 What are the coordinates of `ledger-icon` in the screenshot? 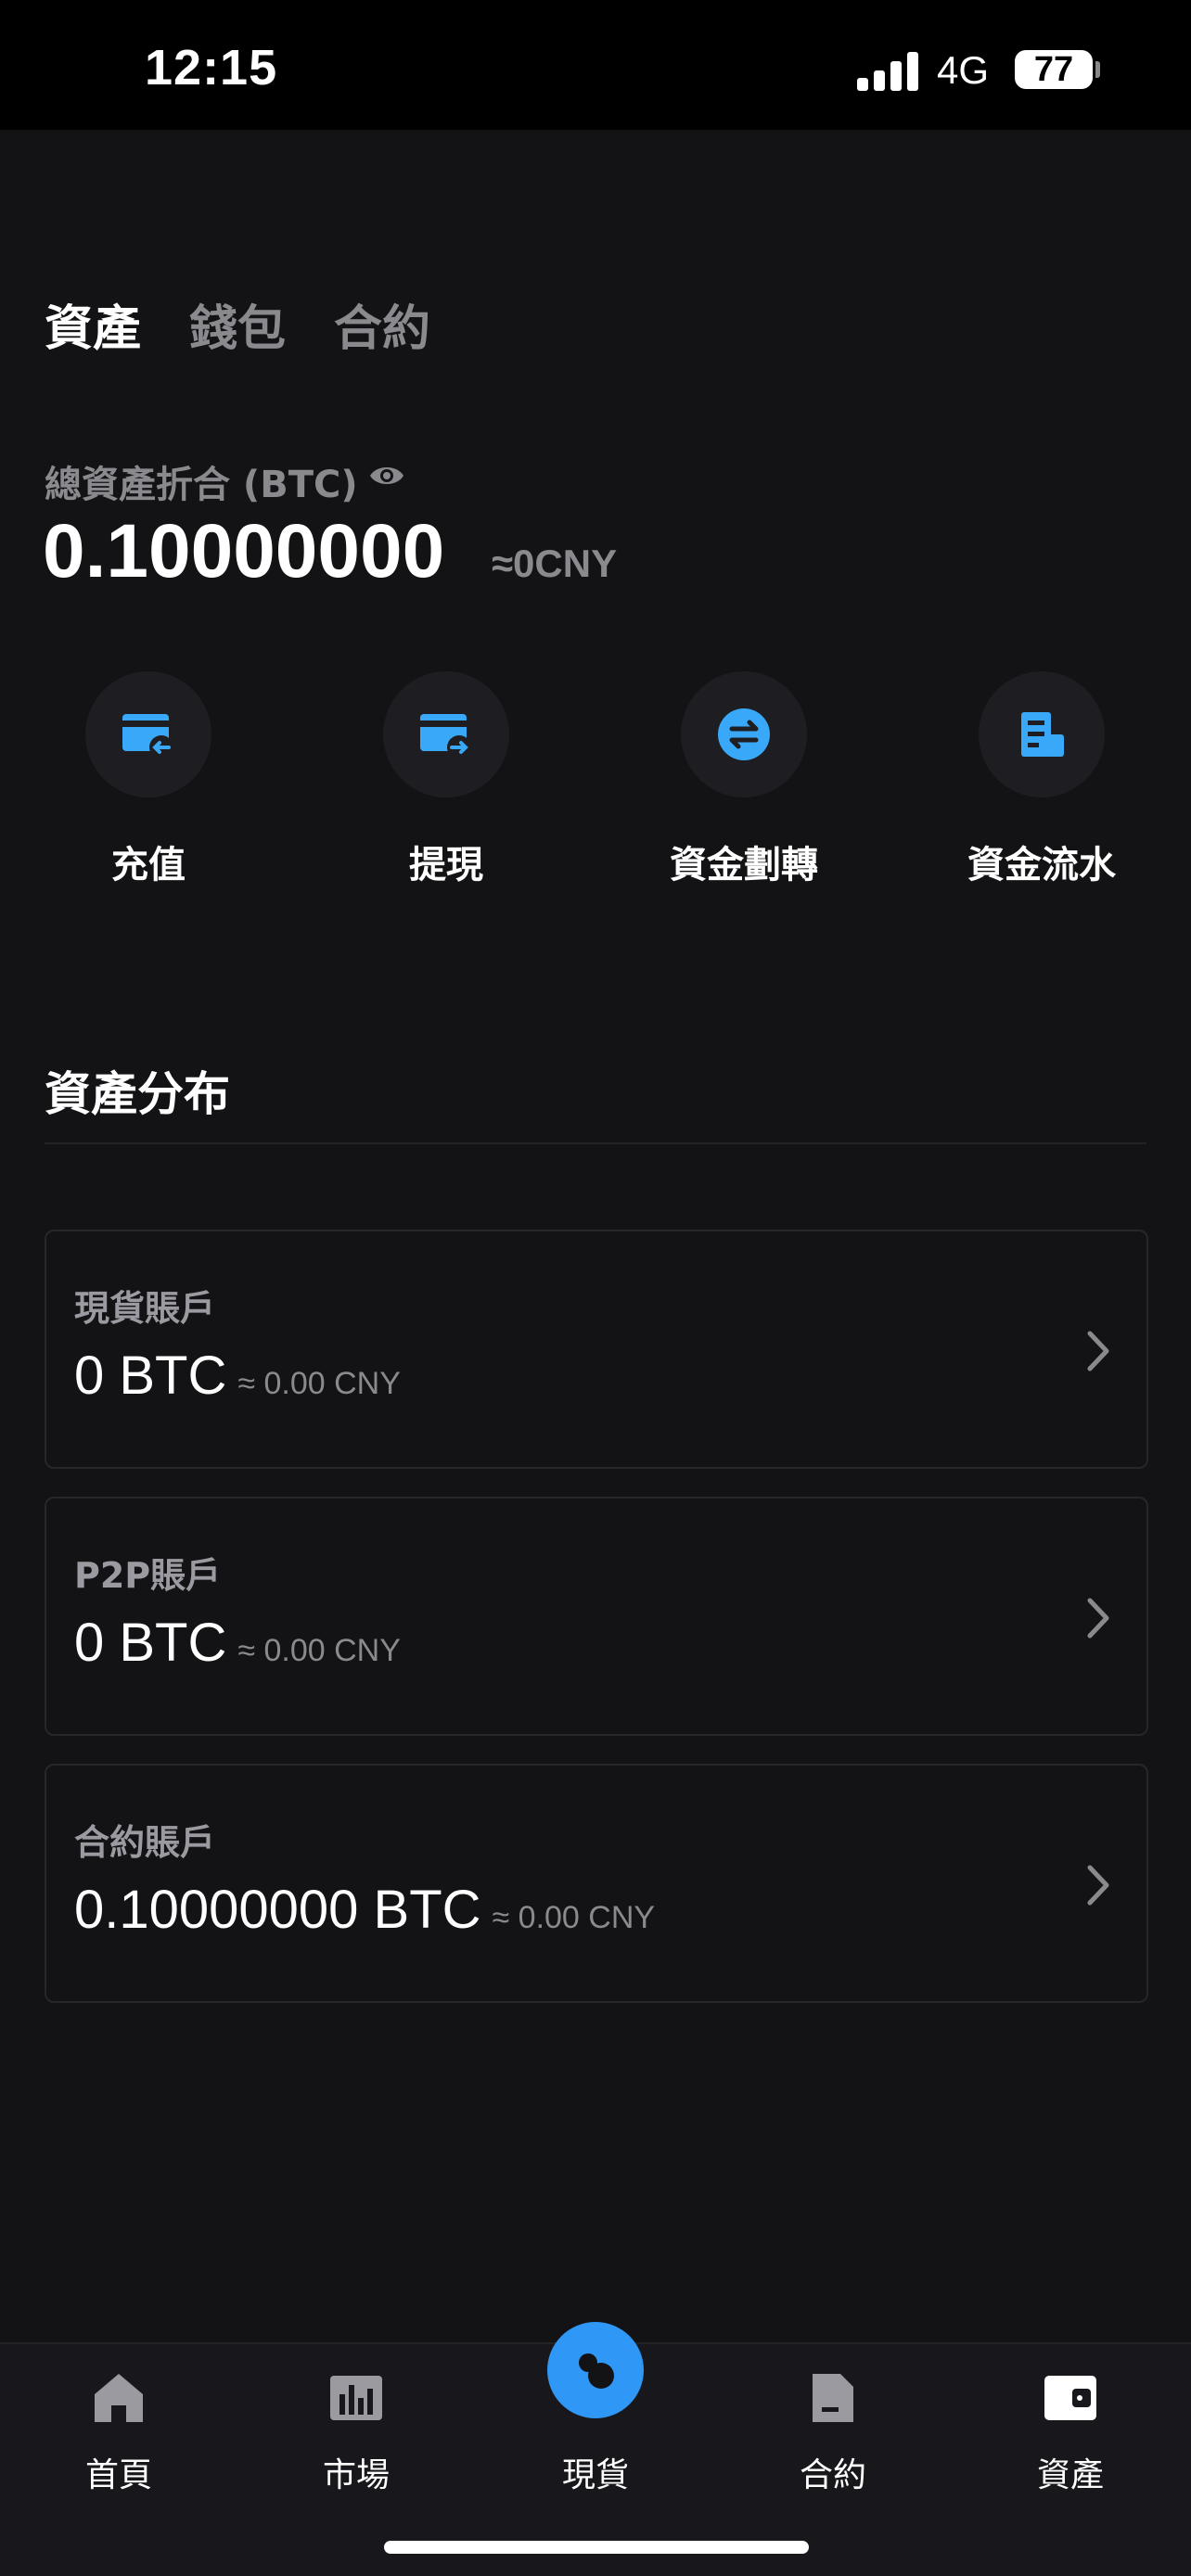 It's located at (1042, 734).